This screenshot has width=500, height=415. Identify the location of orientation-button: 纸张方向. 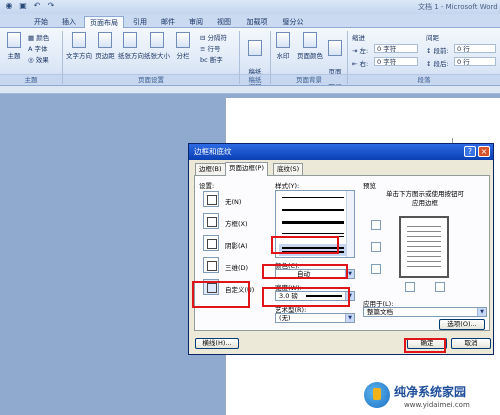
(131, 46).